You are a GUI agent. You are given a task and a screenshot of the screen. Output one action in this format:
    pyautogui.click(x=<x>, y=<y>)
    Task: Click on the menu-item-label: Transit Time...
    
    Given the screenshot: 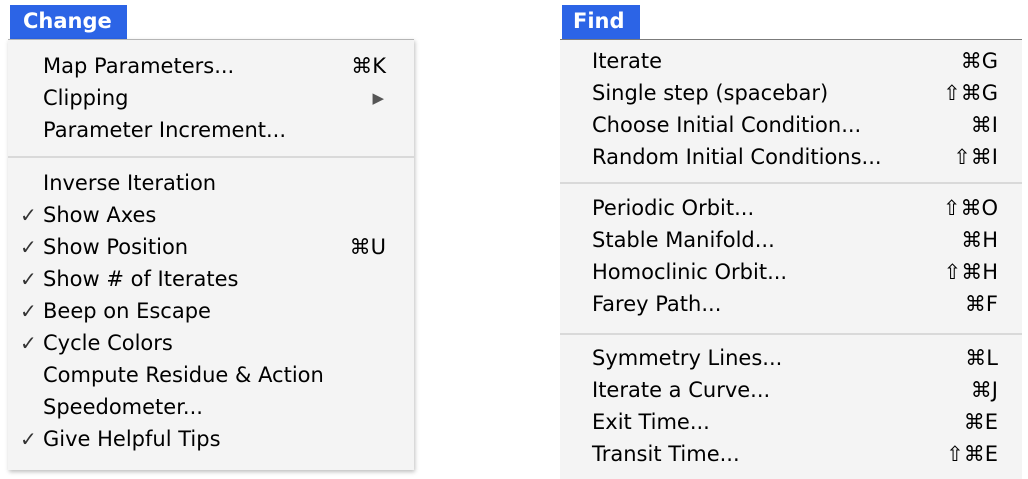 What is the action you would take?
    pyautogui.click(x=666, y=454)
    